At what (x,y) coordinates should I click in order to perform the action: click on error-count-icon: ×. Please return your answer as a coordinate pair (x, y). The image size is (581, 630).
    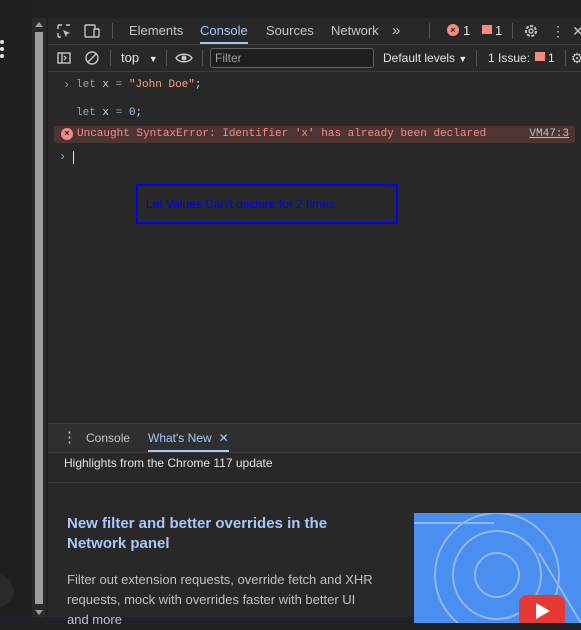
    Looking at the image, I should click on (453, 30).